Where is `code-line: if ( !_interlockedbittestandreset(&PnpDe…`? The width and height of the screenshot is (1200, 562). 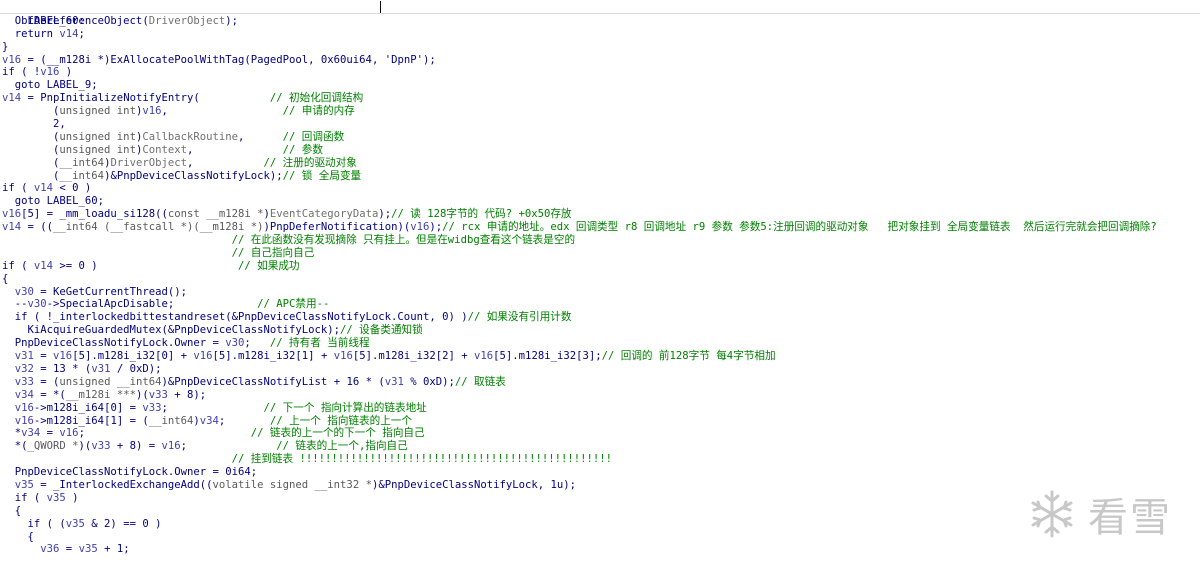 code-line: if ( !_interlockedbittestandreset(&PnpDe… is located at coordinates (601, 317).